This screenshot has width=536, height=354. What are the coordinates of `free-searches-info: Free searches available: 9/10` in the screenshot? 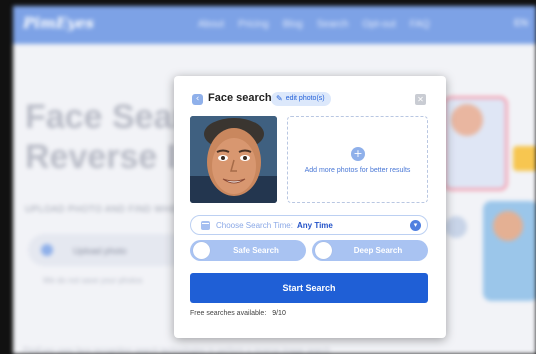 It's located at (238, 313).